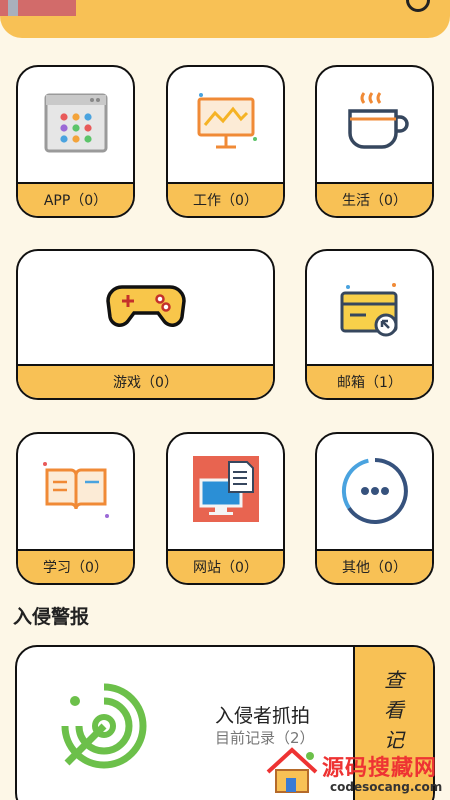 The height and width of the screenshot is (800, 450). What do you see at coordinates (374, 490) in the screenshot?
I see `more-dots-icon` at bounding box center [374, 490].